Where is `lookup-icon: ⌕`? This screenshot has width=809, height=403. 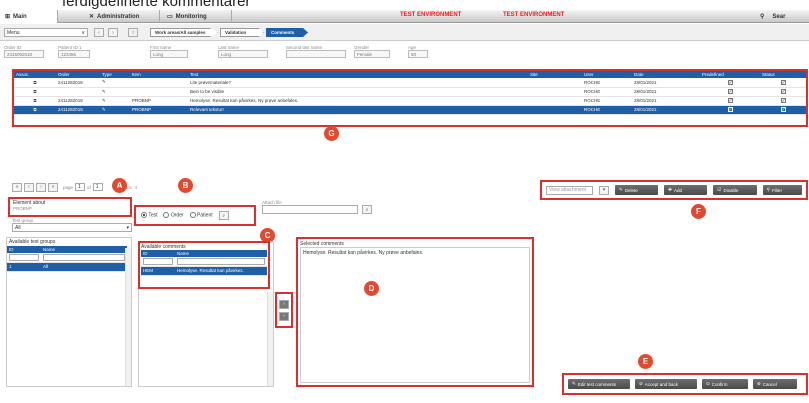 lookup-icon: ⌕ is located at coordinates (223, 215).